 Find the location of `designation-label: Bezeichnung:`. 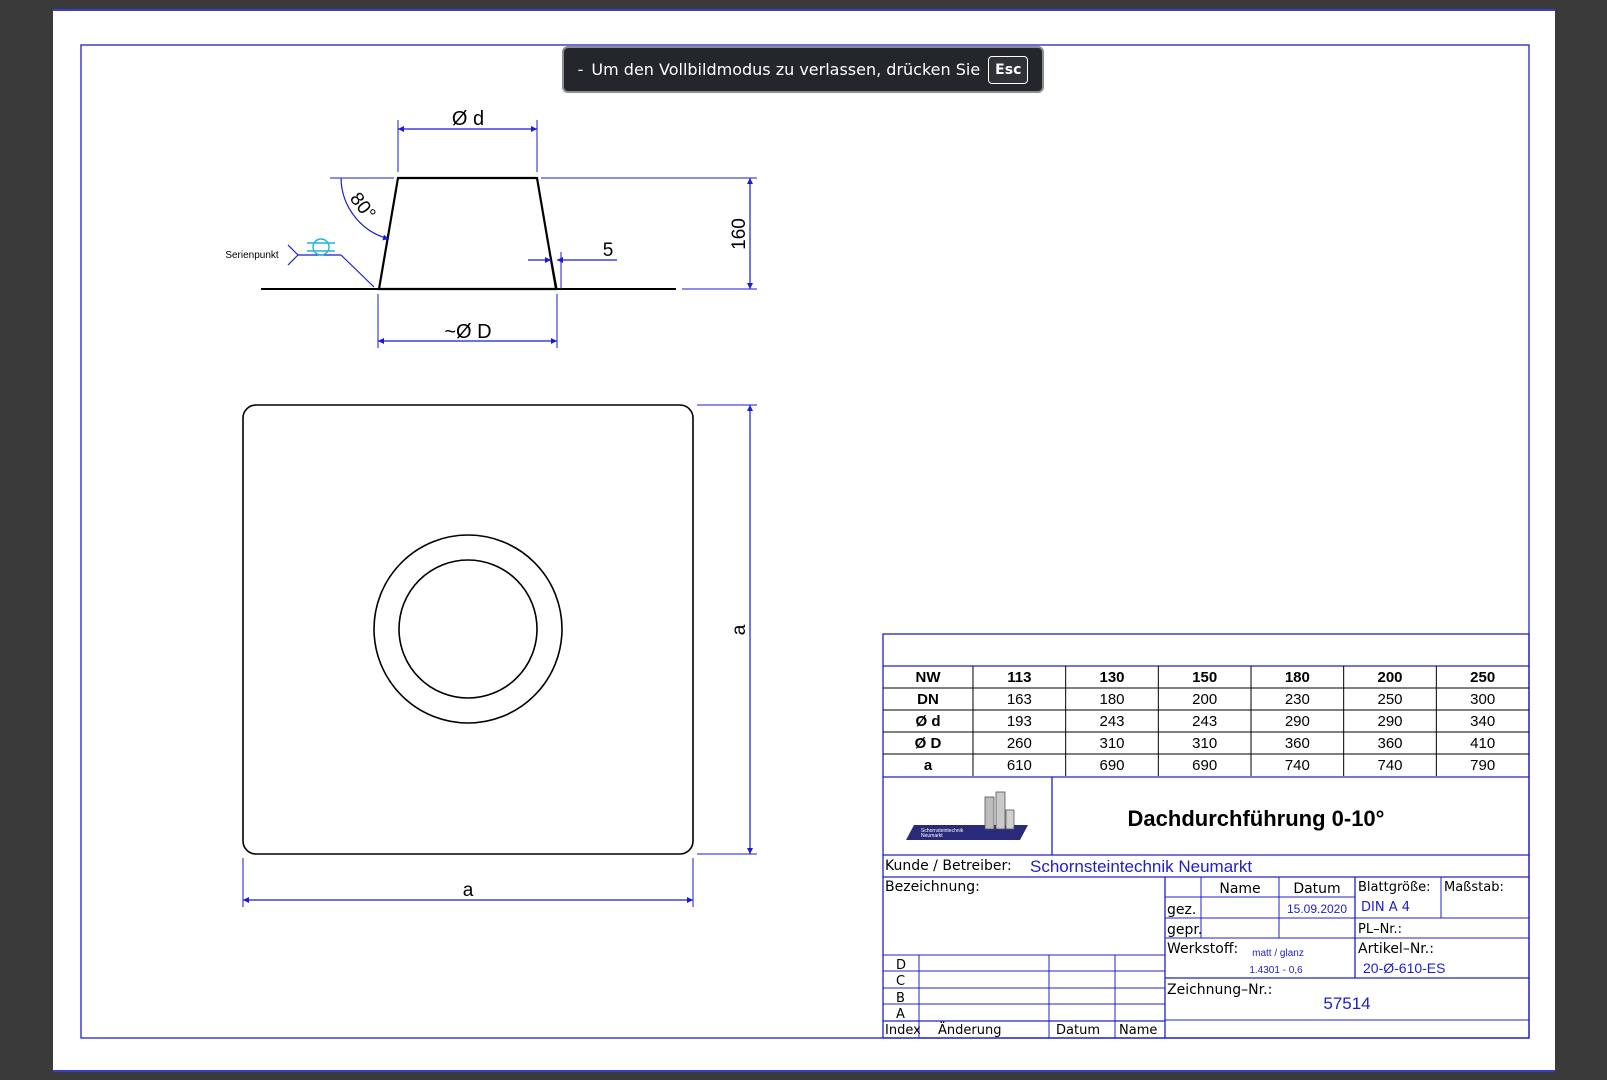

designation-label: Bezeichnung: is located at coordinates (932, 887).